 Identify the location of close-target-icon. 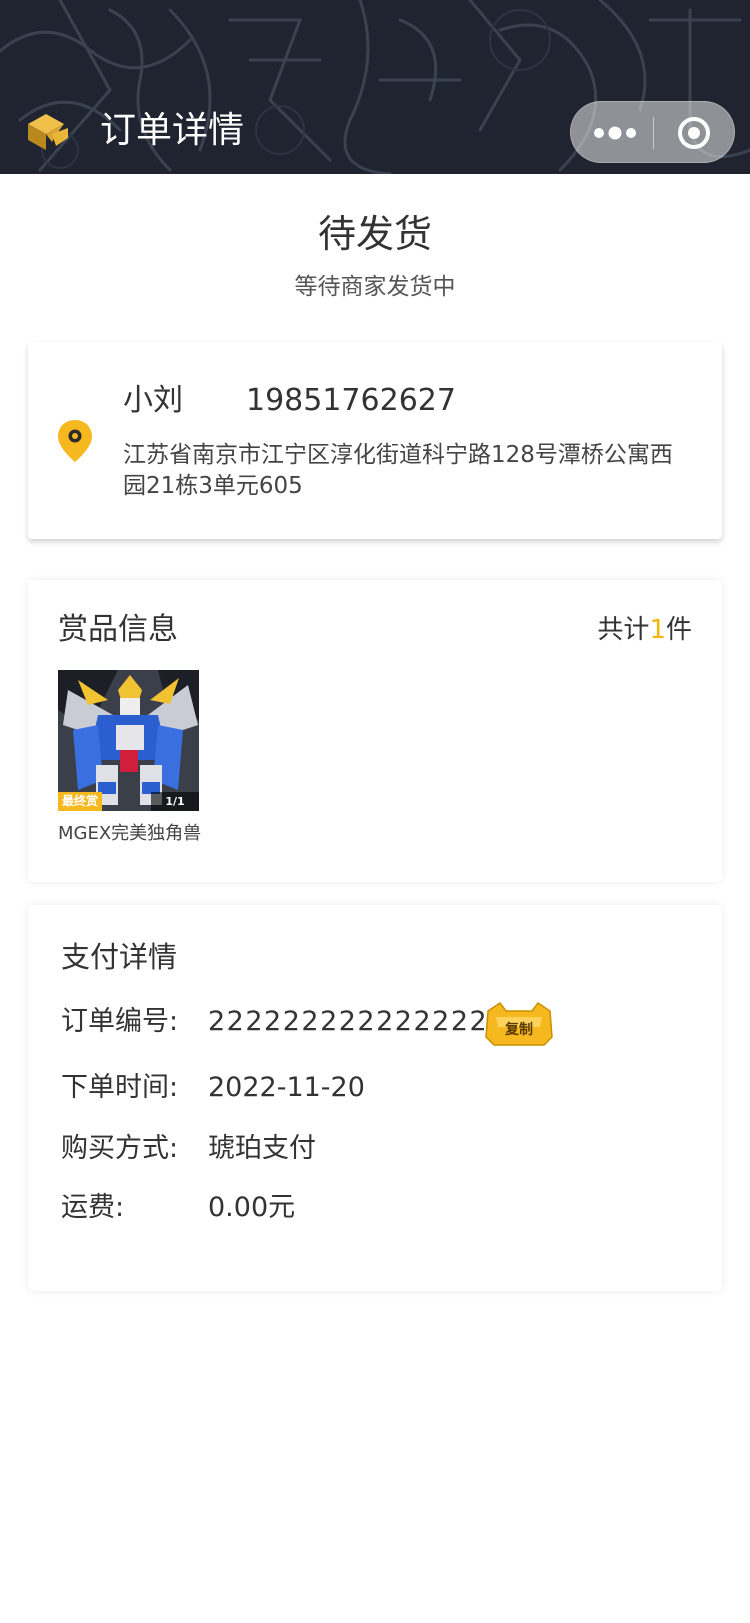
(694, 133).